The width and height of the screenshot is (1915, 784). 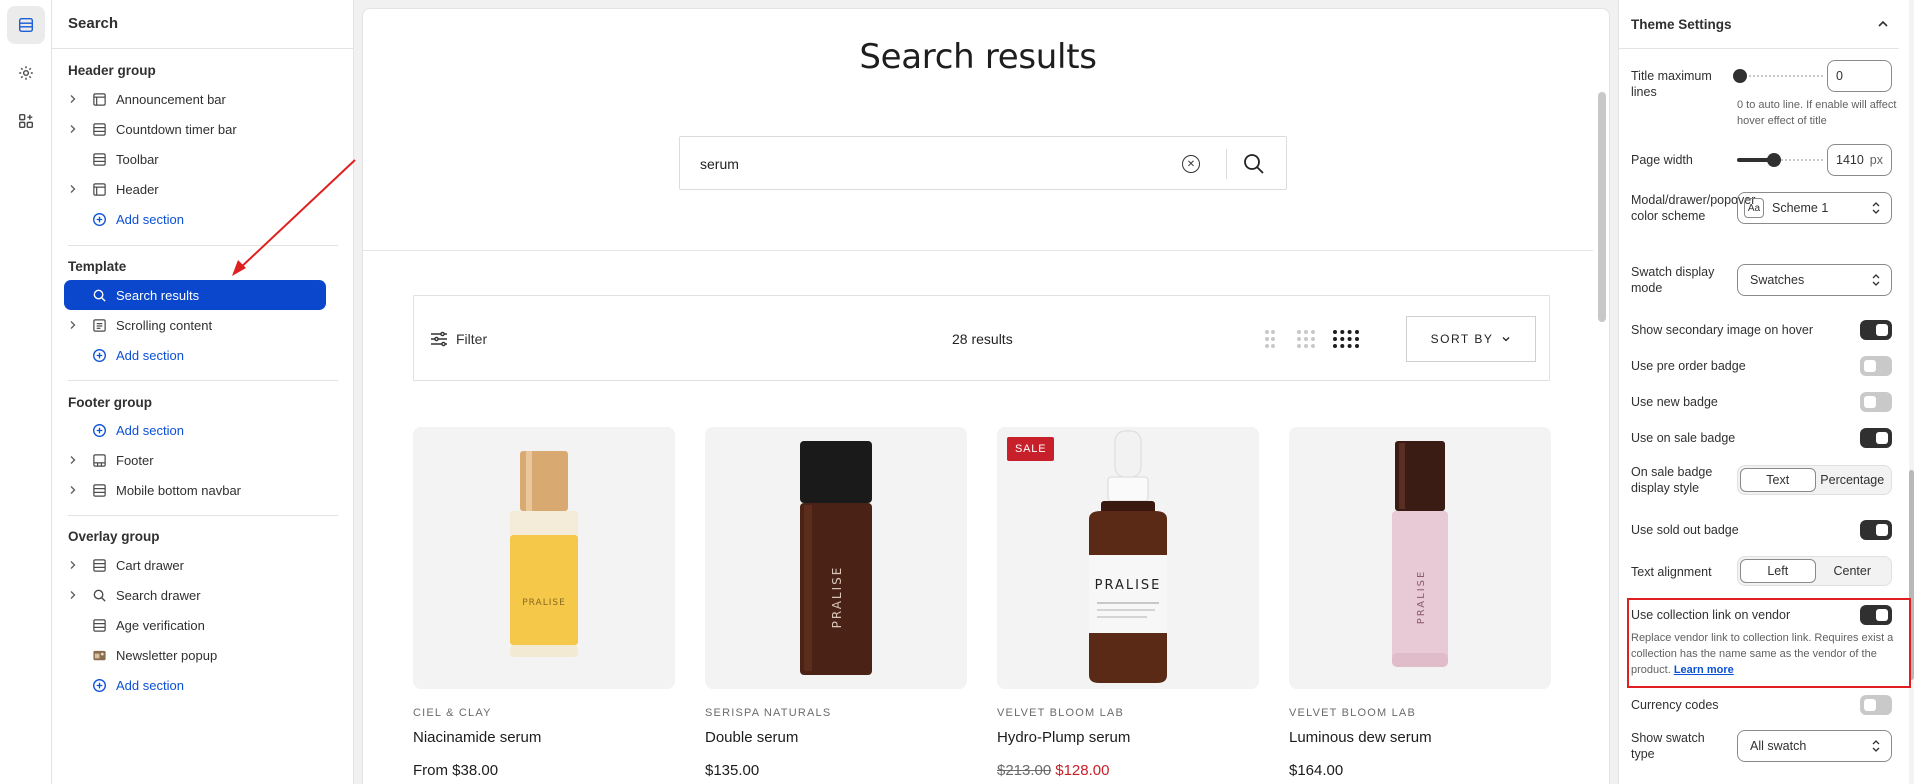 I want to click on sort-label: SORT BY, so click(x=1462, y=339).